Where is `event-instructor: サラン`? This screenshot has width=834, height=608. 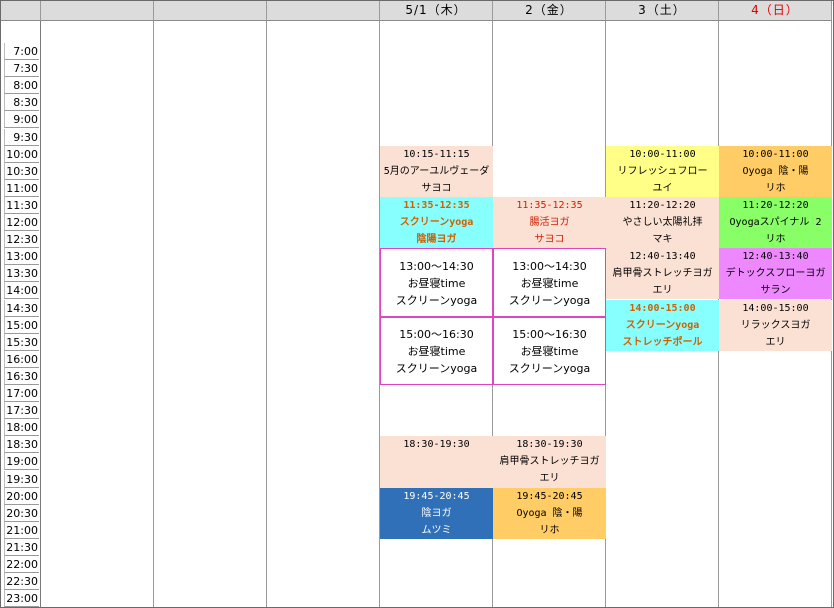 event-instructor: サラン is located at coordinates (775, 291).